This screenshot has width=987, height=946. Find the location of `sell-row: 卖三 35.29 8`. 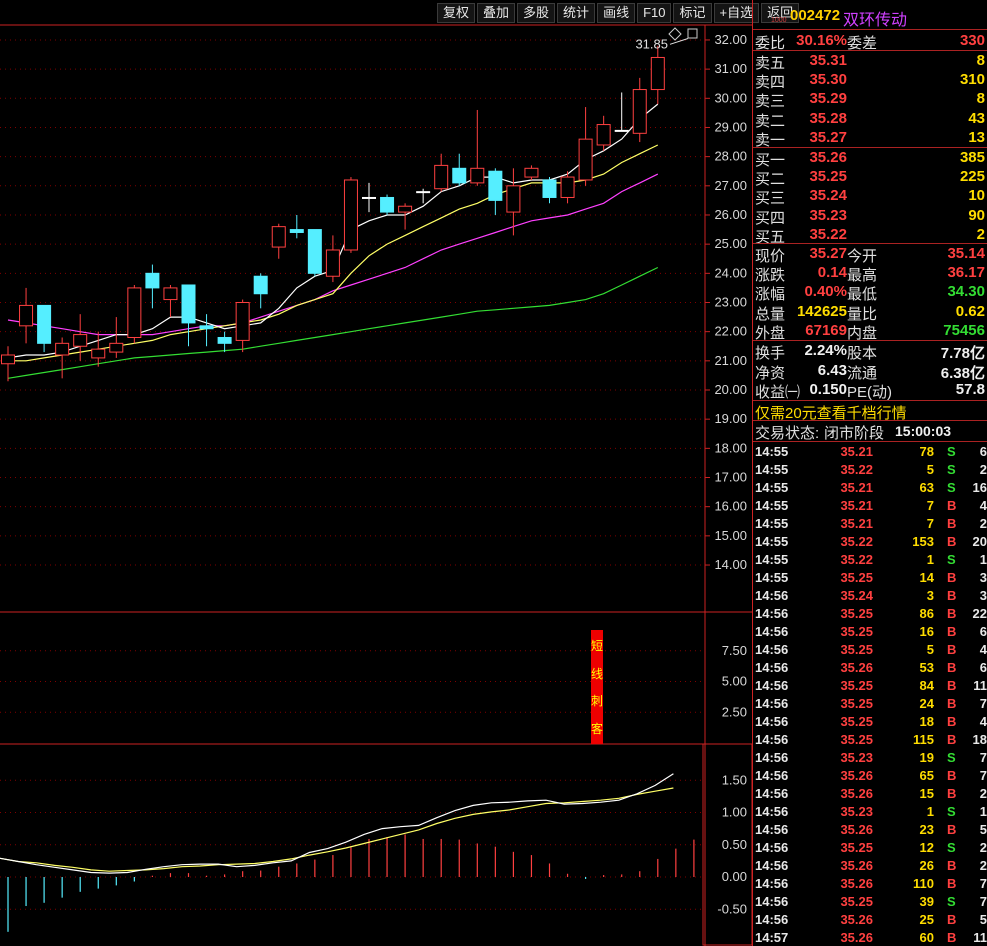

sell-row: 卖三 35.29 8 is located at coordinates (870, 99).